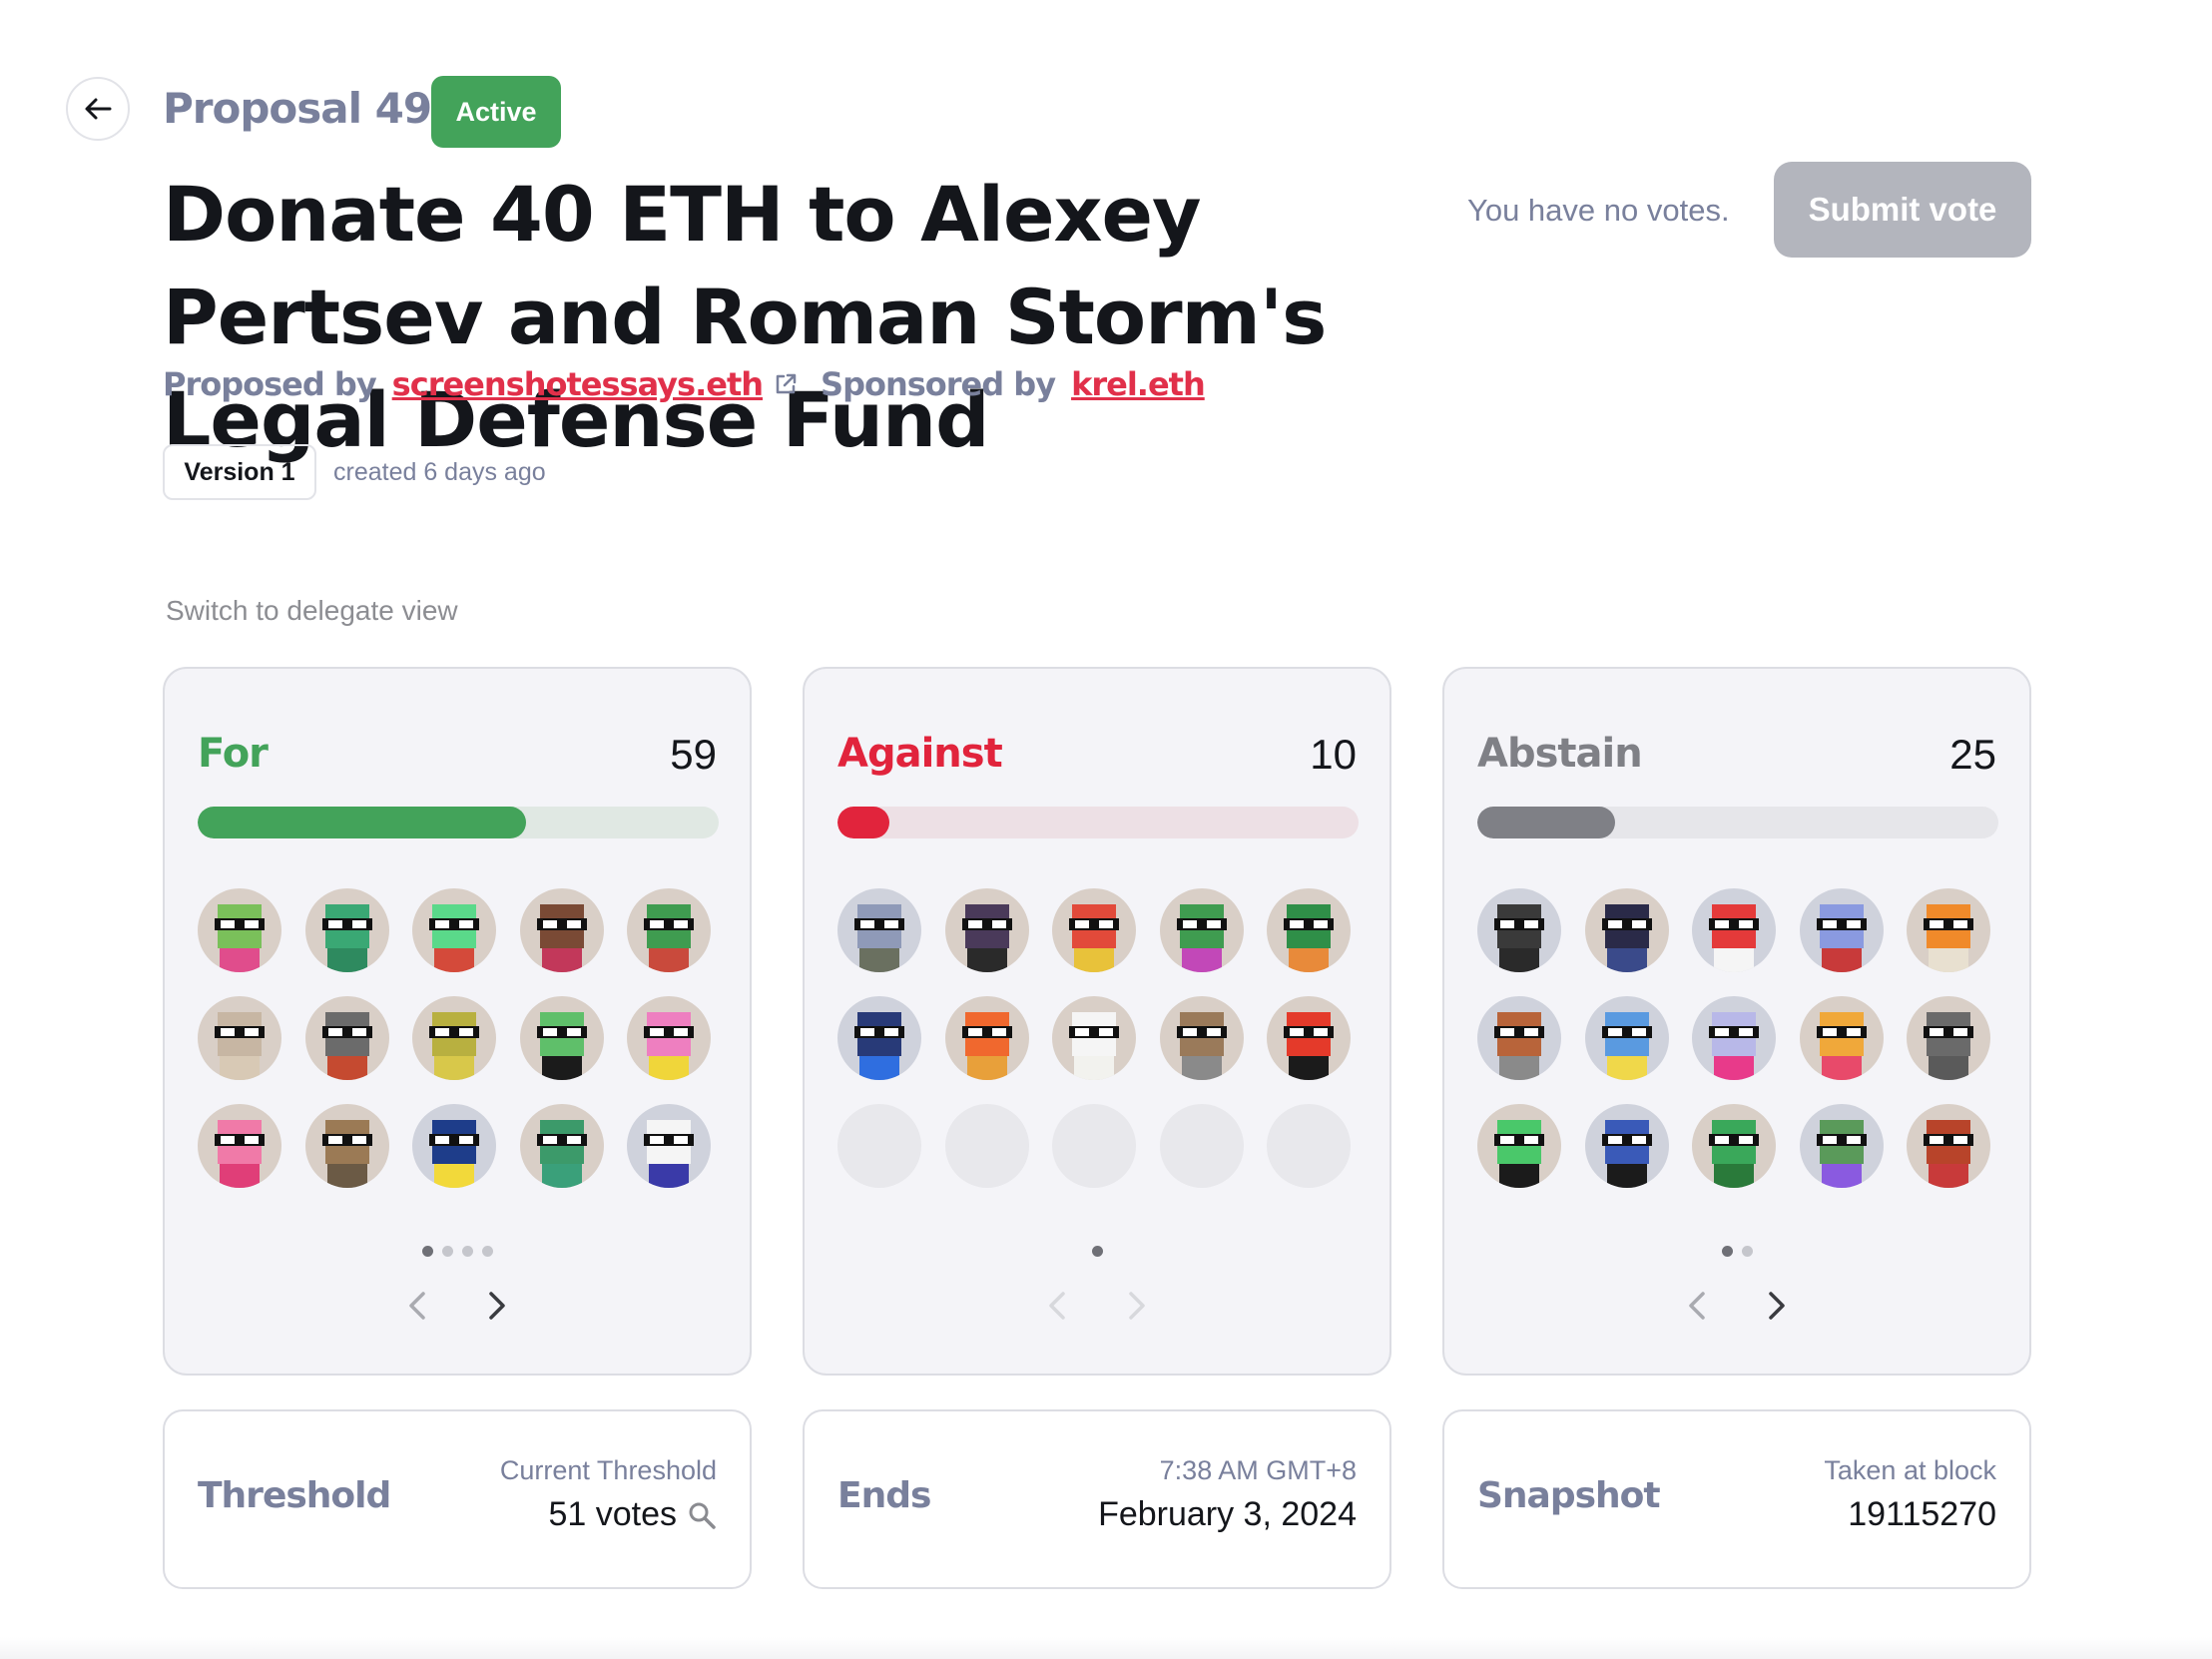 Image resolution: width=2212 pixels, height=1659 pixels. Describe the element at coordinates (1138, 384) in the screenshot. I see `sponsor-link: krel.eth` at that location.